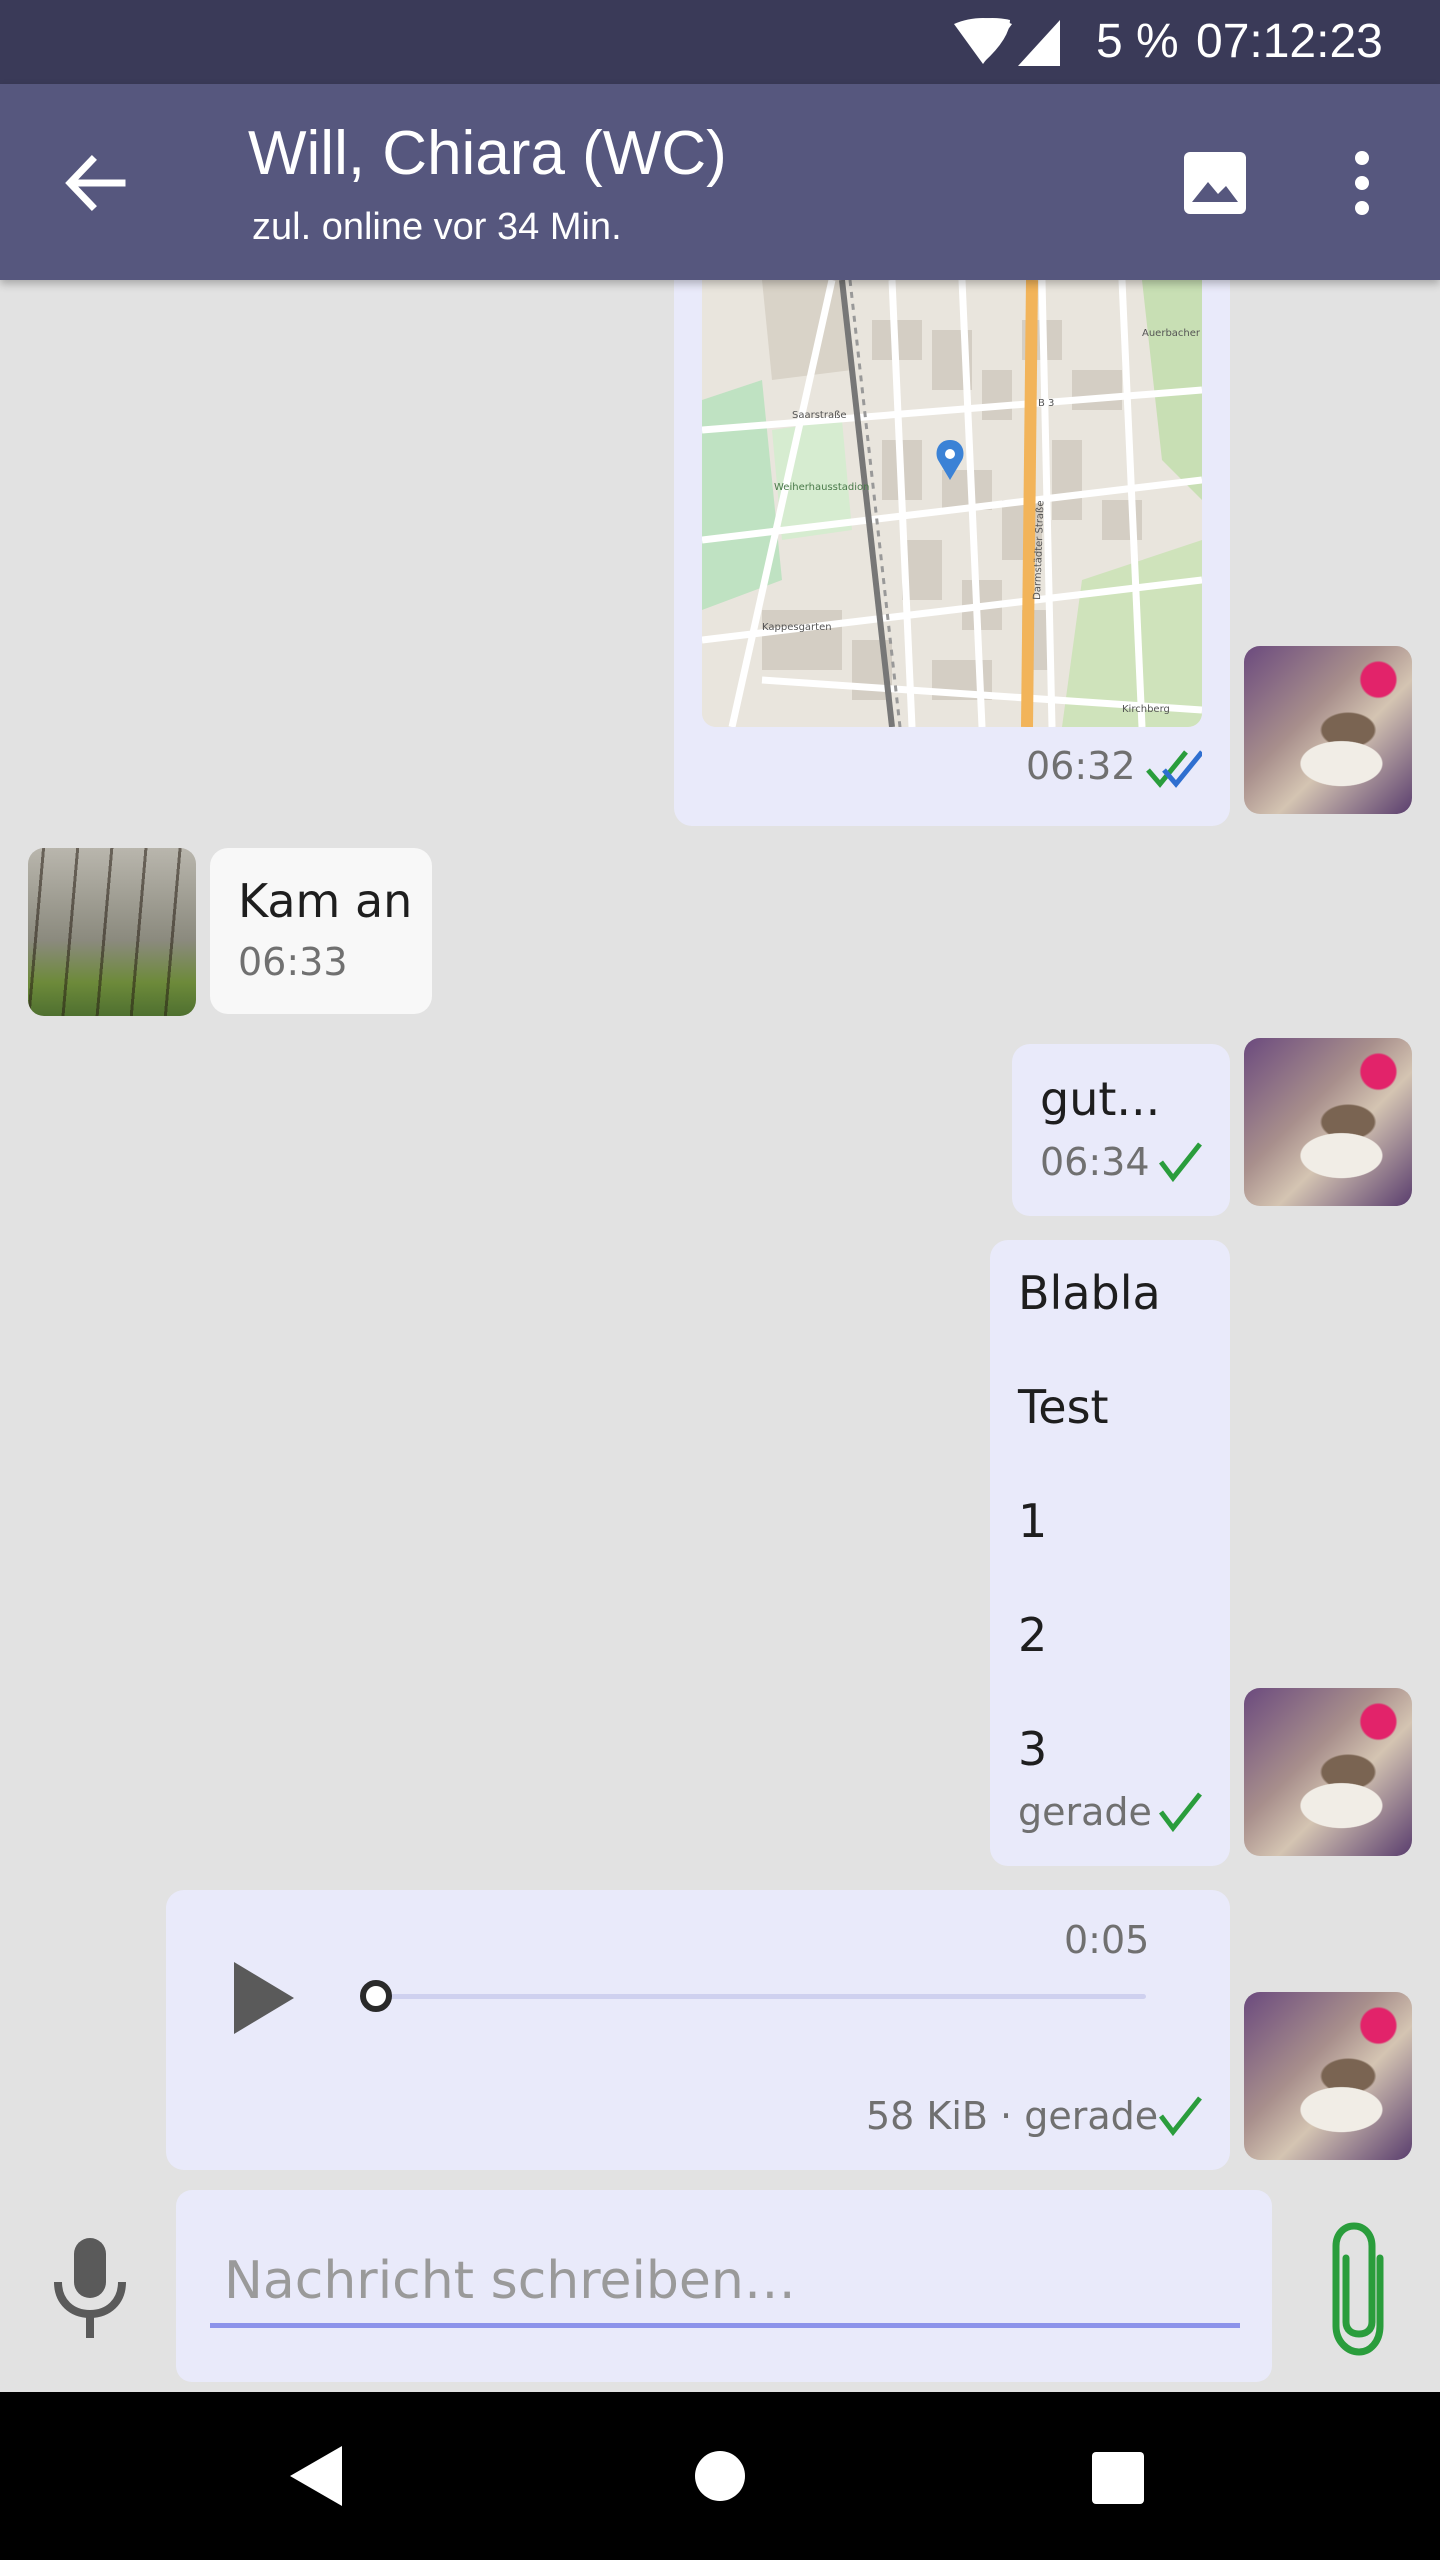 Image resolution: width=1440 pixels, height=2560 pixels. I want to click on message-line: Test, so click(1063, 1407).